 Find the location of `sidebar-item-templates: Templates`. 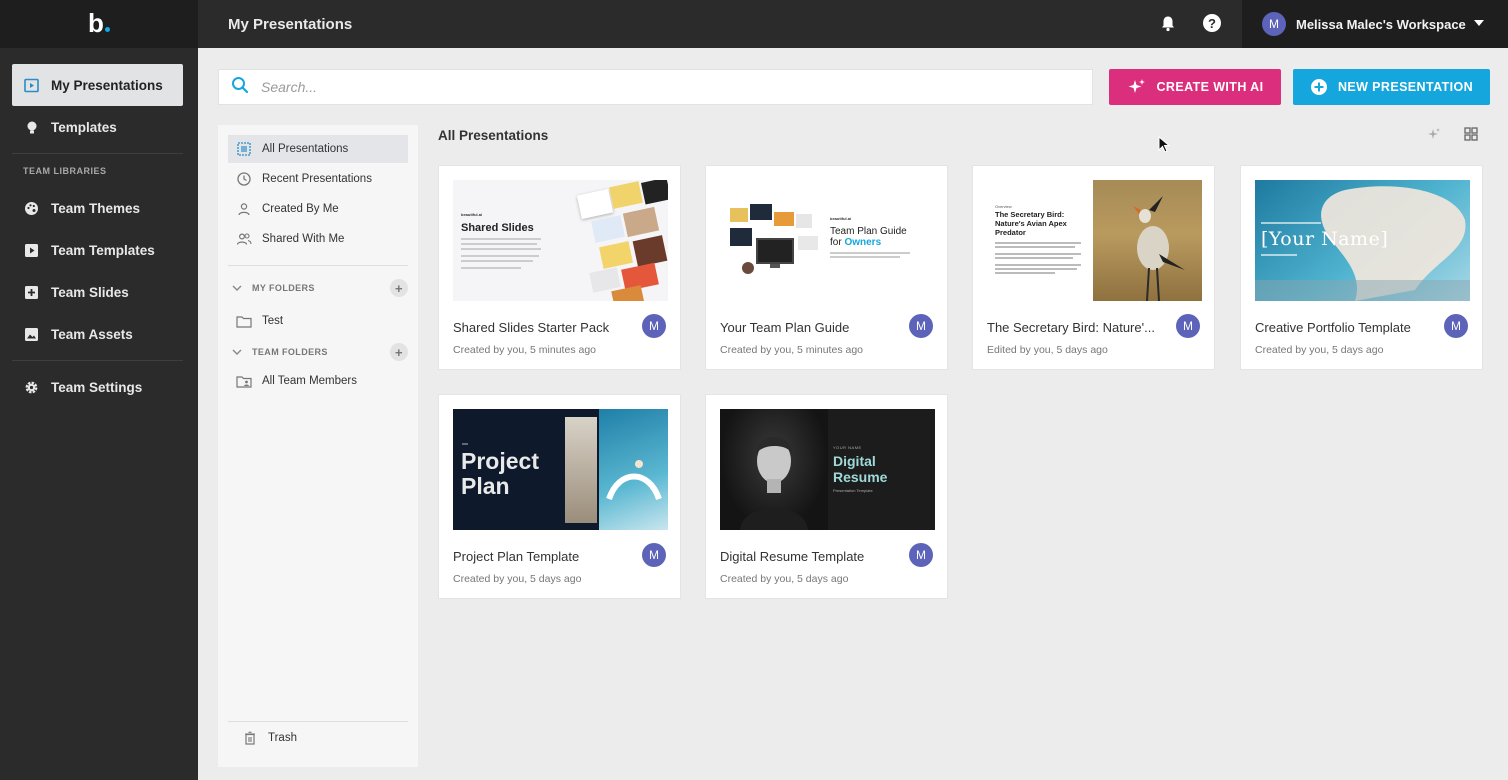

sidebar-item-templates: Templates is located at coordinates (97, 127).